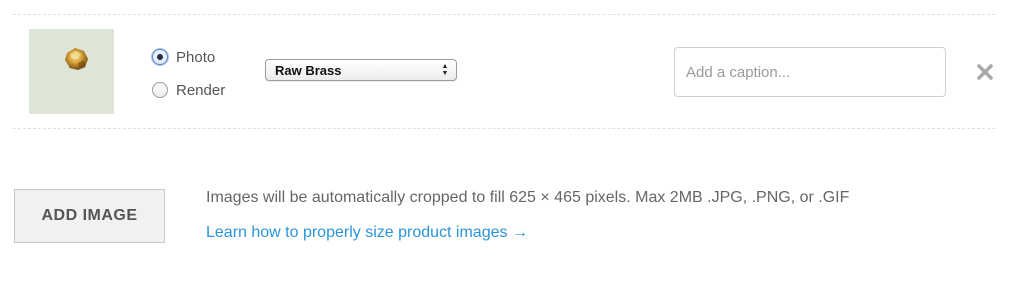 The height and width of the screenshot is (287, 1024). I want to click on caption-input, so click(810, 72).